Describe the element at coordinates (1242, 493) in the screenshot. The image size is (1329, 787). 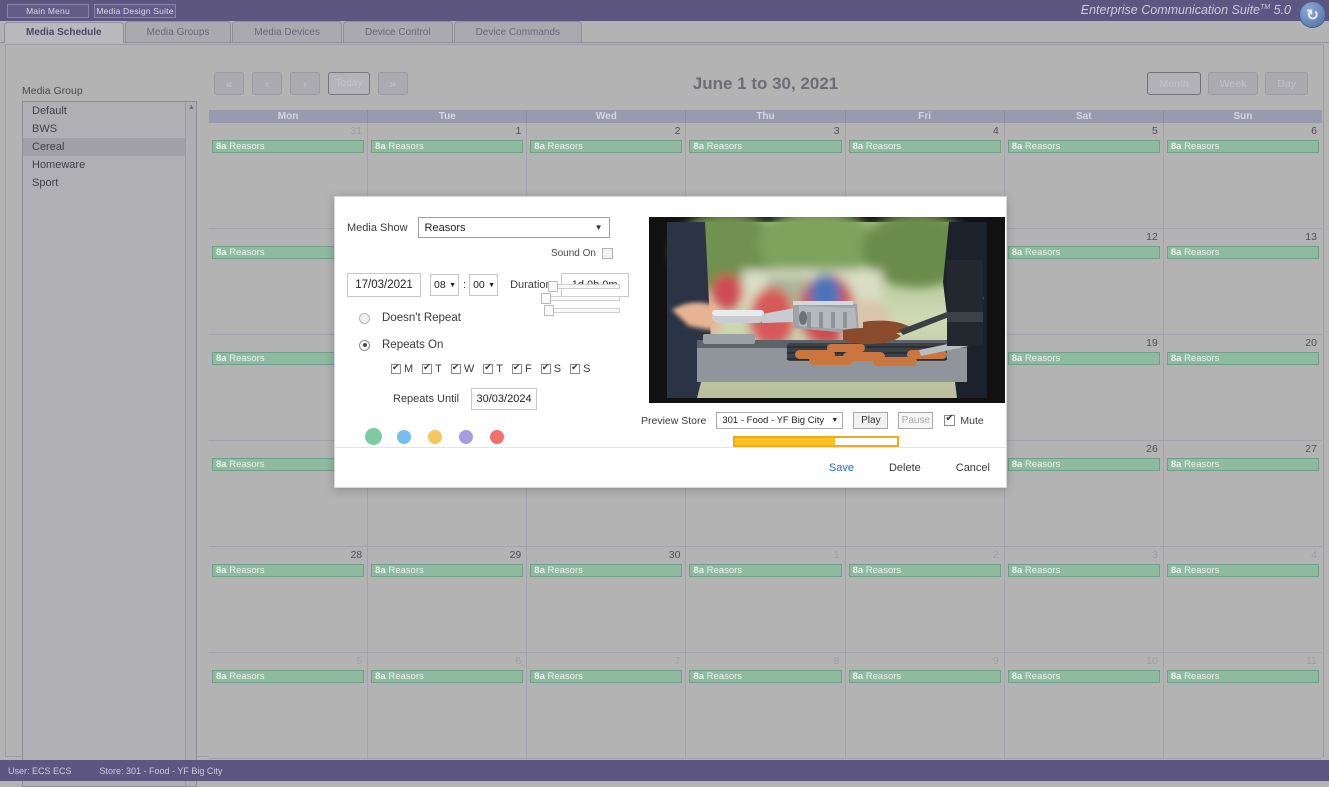
I see `calendar-day-cell: 27 8a Reasors` at that location.